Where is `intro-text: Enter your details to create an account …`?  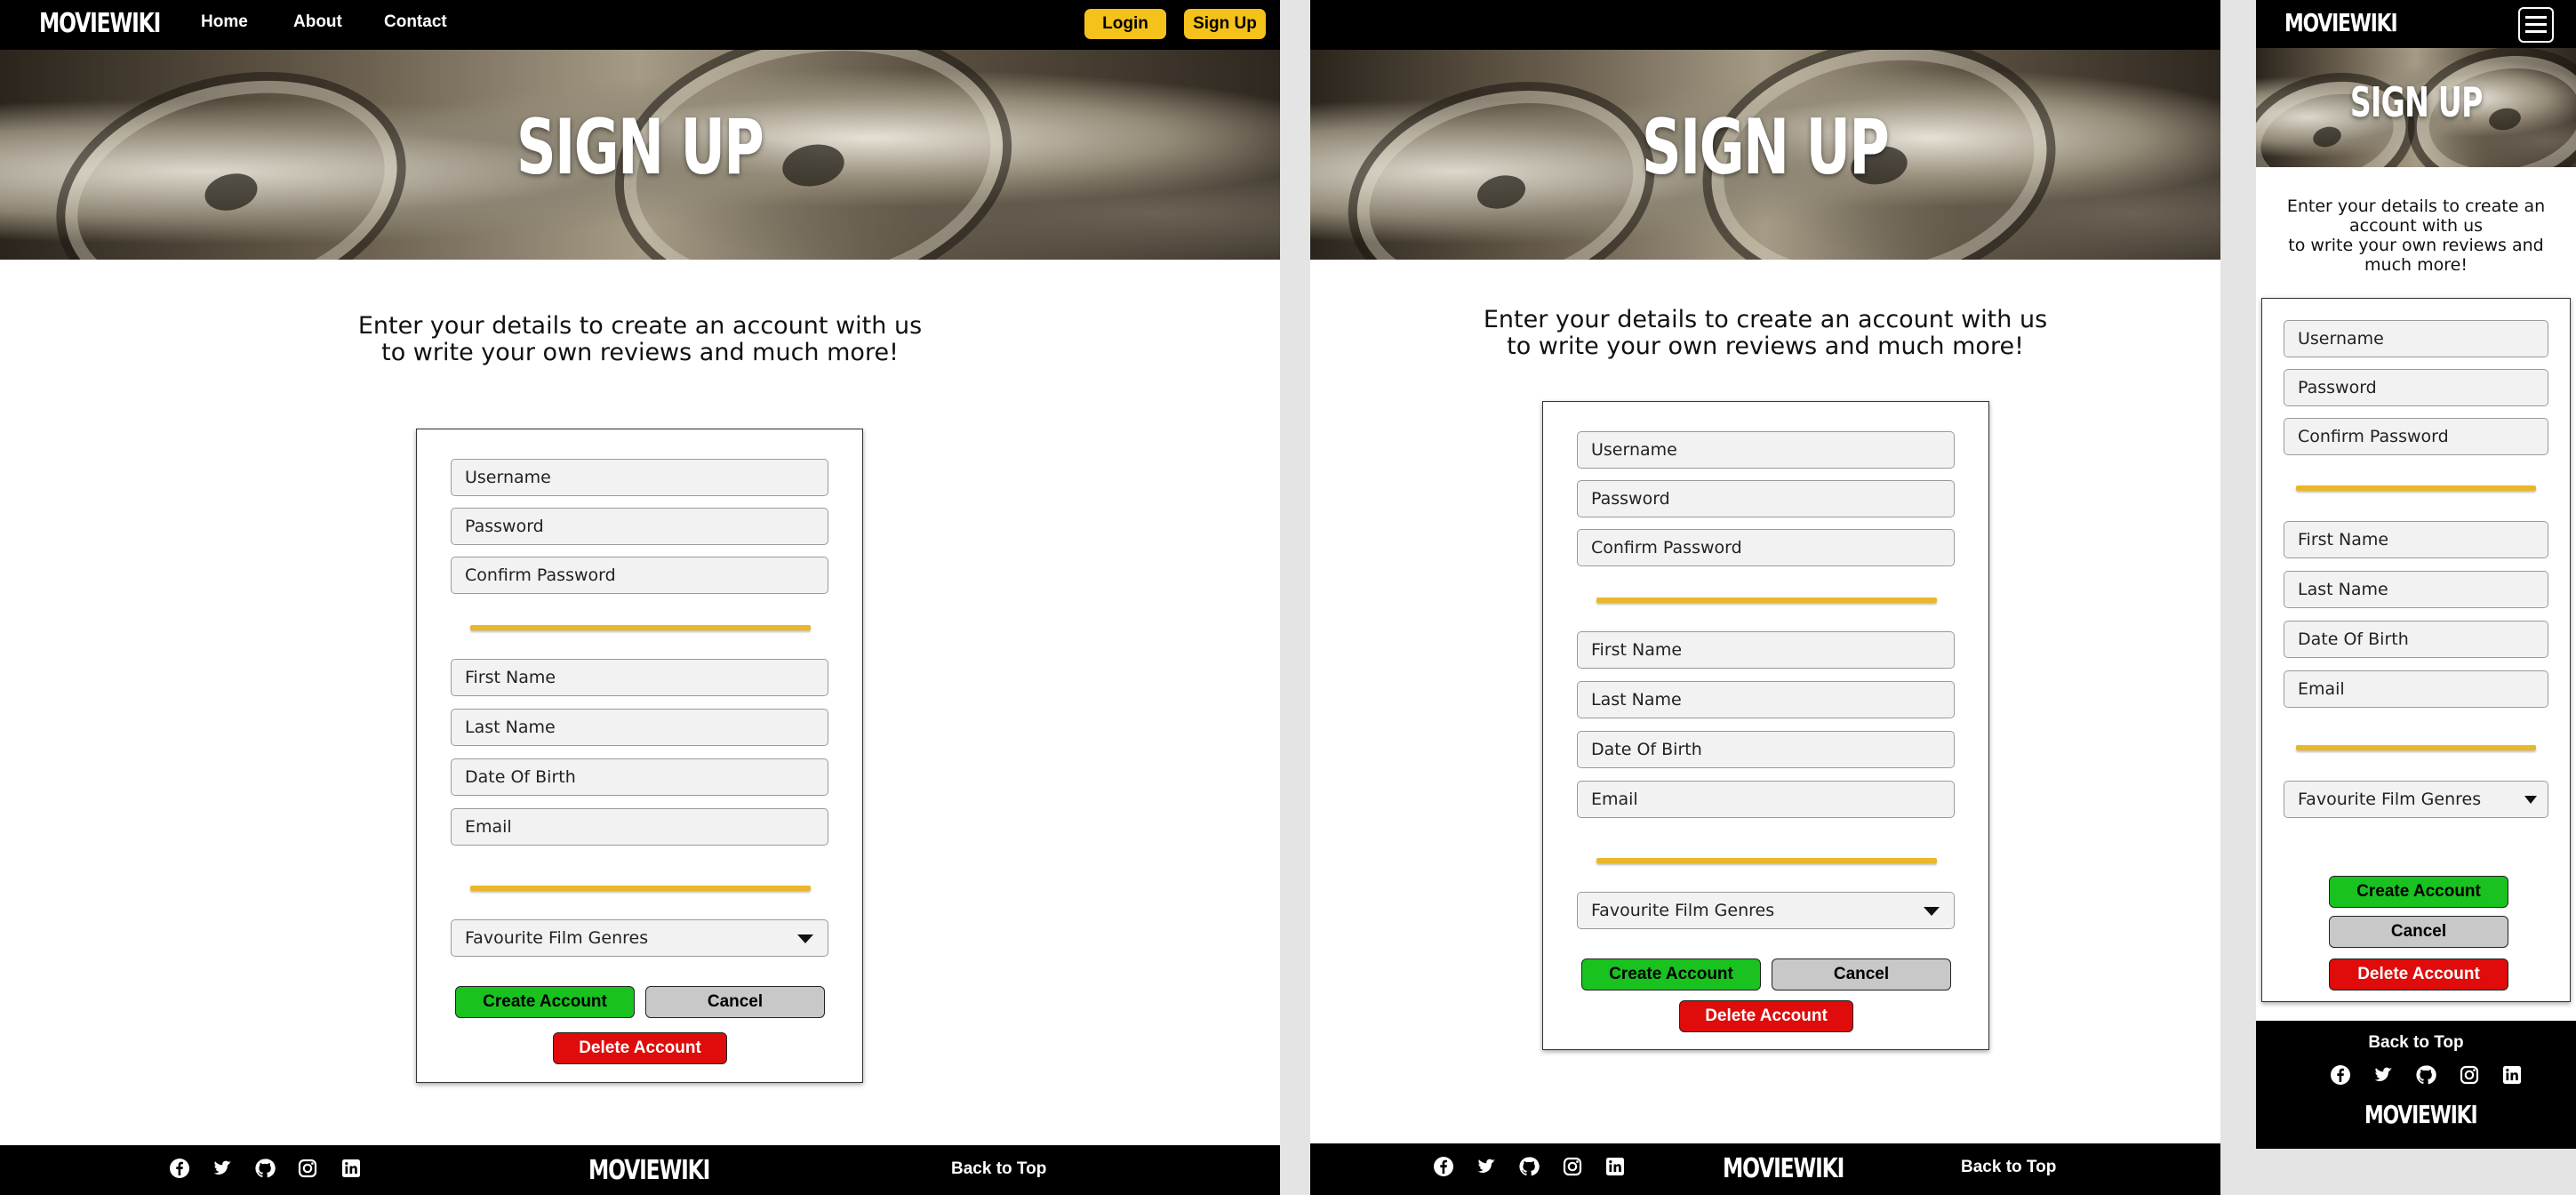 intro-text: Enter your details to create an account … is located at coordinates (1765, 333).